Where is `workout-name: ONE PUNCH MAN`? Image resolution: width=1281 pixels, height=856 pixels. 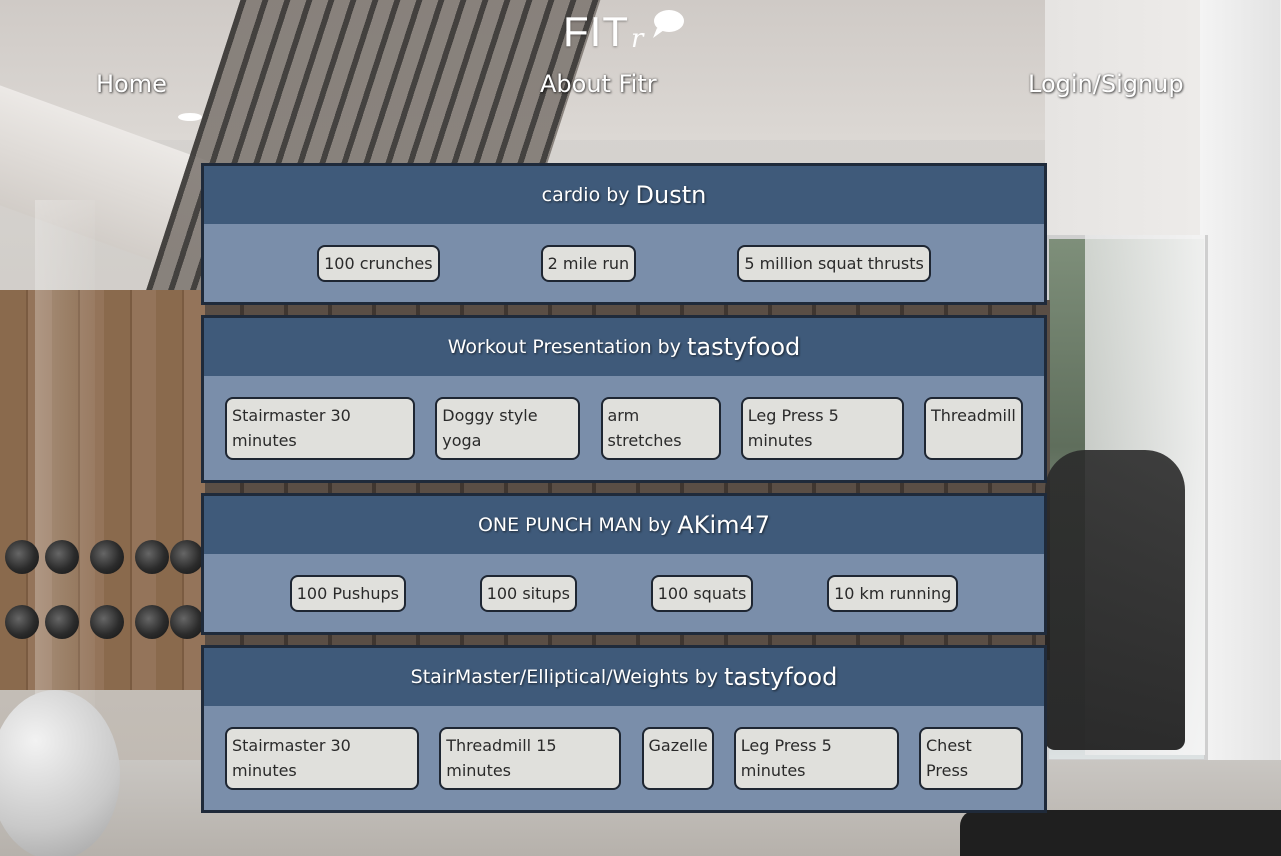
workout-name: ONE PUNCH MAN is located at coordinates (559, 525).